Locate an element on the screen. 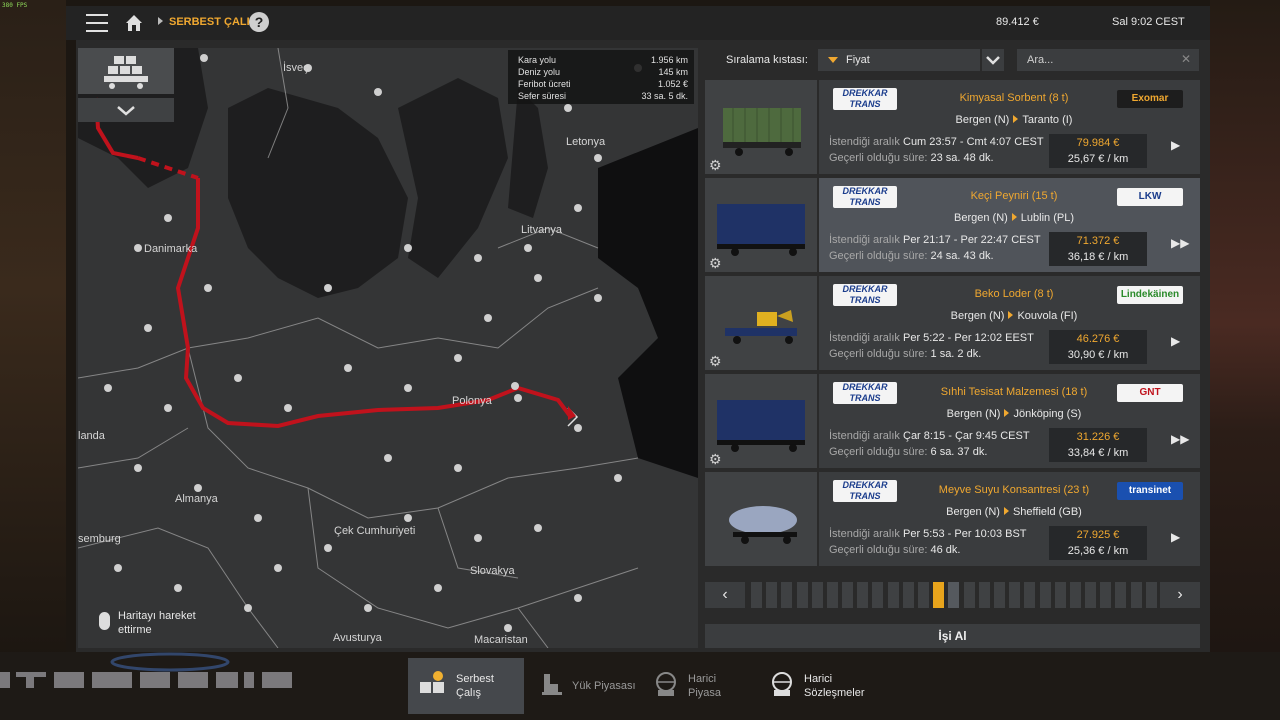  trailer-image is located at coordinates (761, 426).